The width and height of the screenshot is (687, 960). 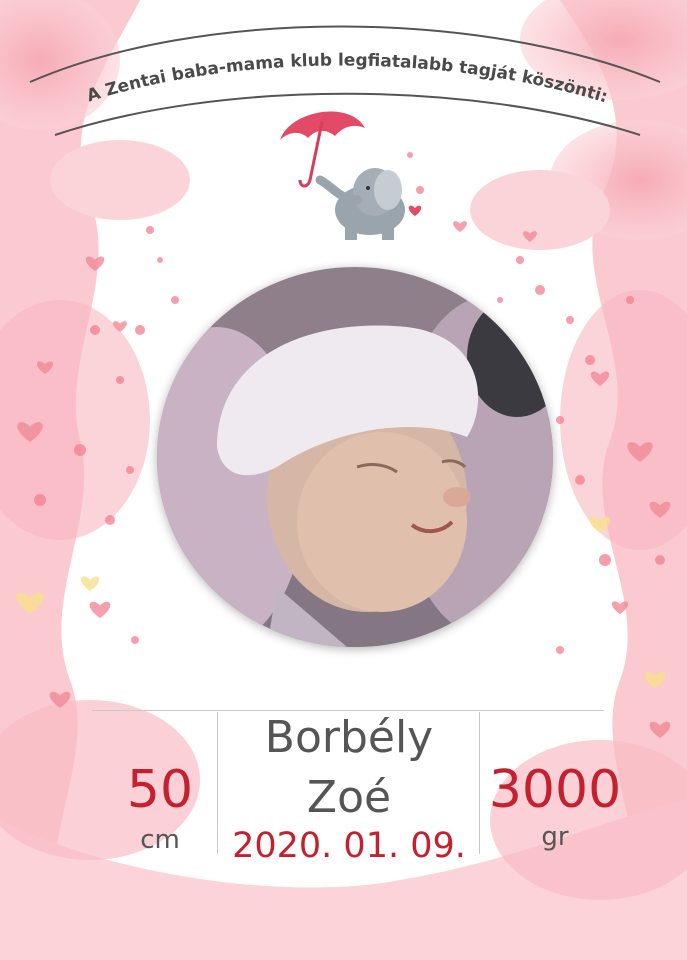 I want to click on elephant-umbrella-illustration, so click(x=351, y=175).